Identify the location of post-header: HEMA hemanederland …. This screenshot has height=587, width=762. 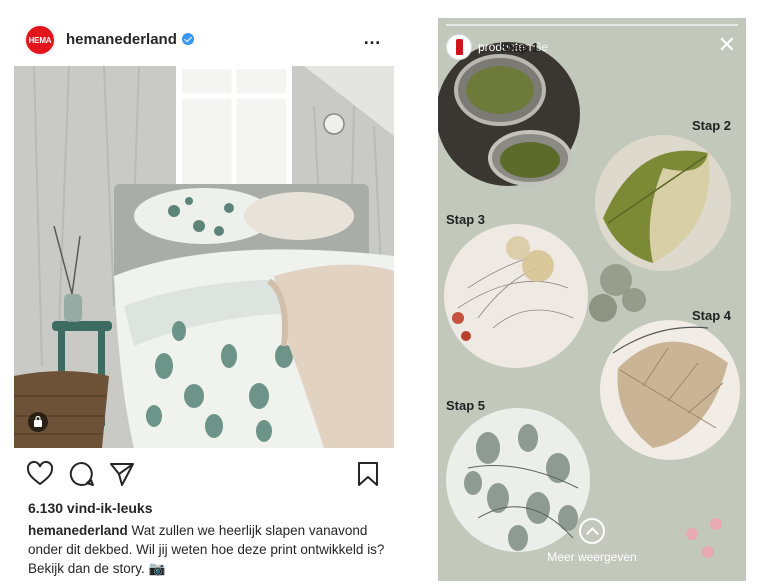
(205, 40).